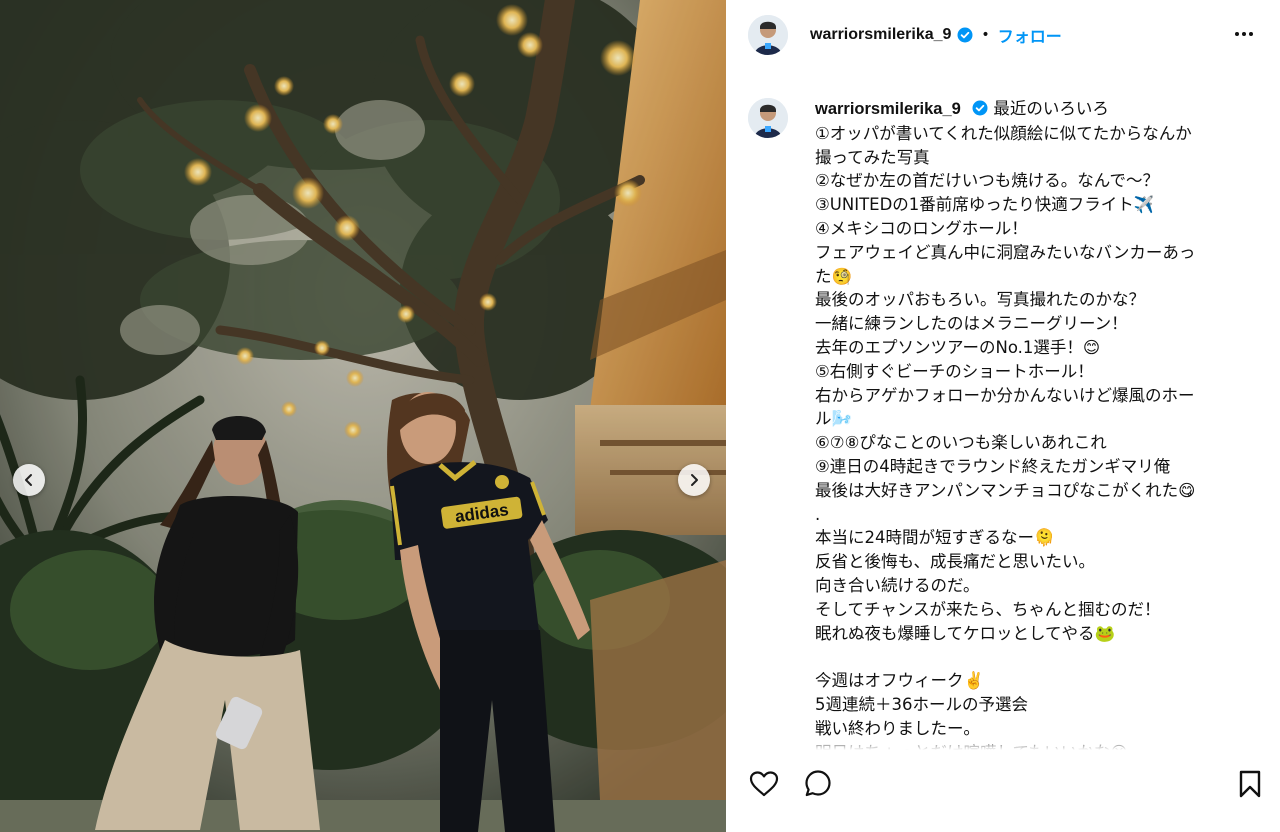 The image size is (1280, 832). Describe the element at coordinates (834, 276) in the screenshot. I see `caption-line: た🧐` at that location.